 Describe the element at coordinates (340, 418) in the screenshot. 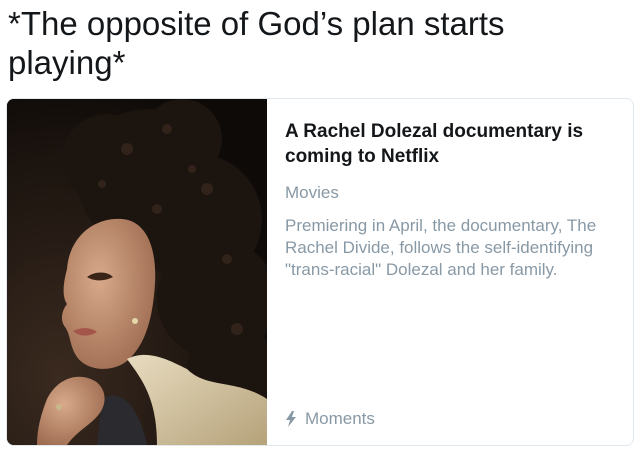

I see `moments-label: Moments` at that location.